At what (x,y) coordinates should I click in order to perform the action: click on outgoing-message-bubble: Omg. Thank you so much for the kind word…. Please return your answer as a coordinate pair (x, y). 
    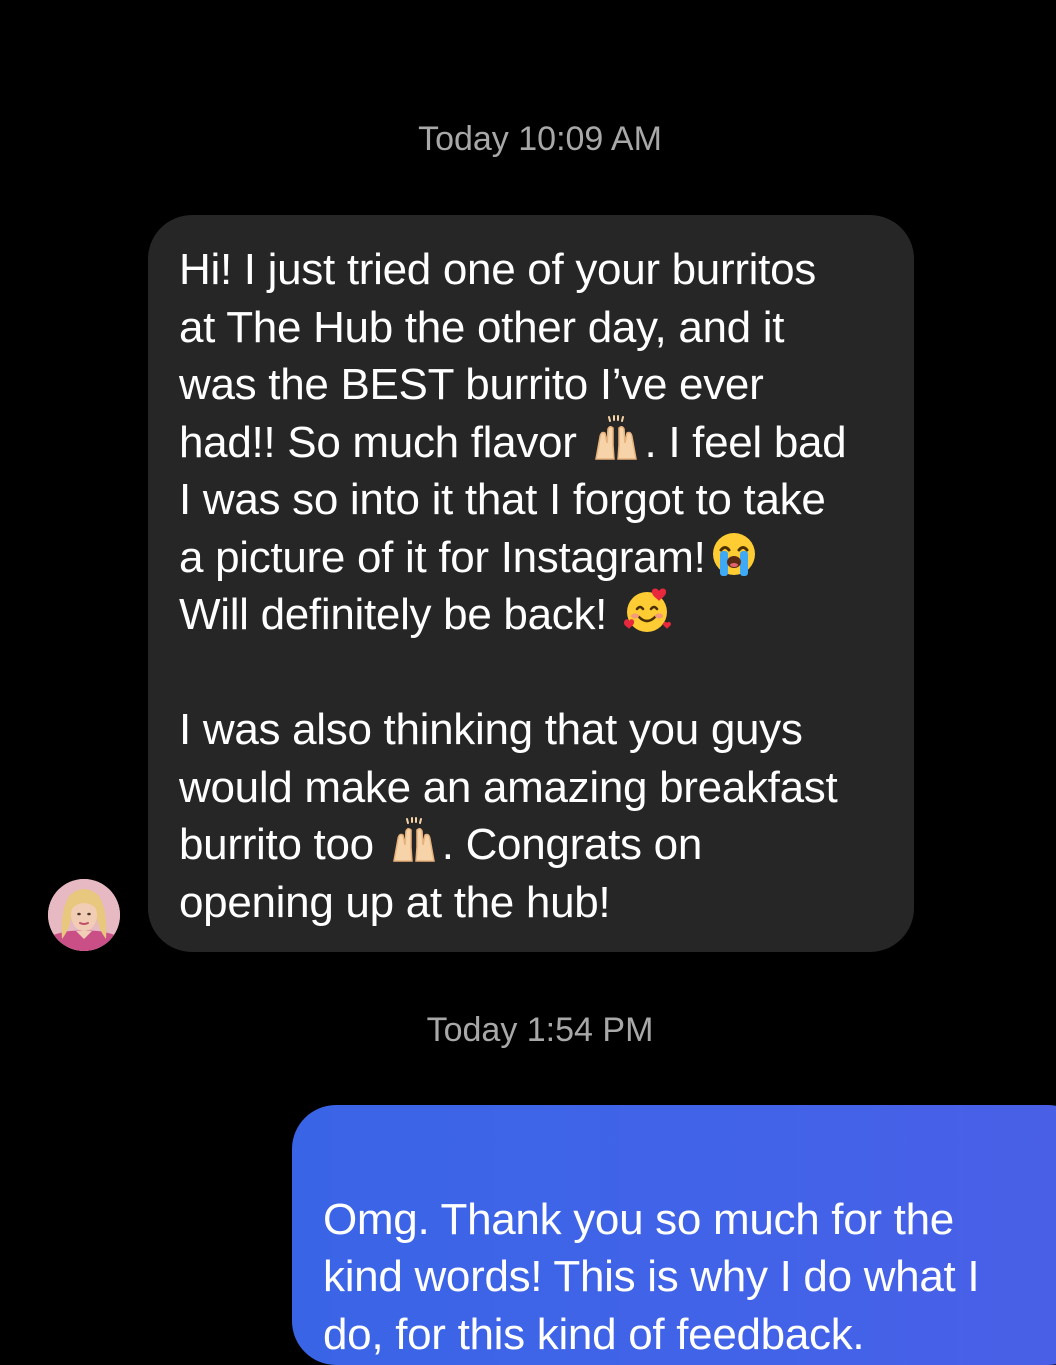
    Looking at the image, I should click on (674, 1235).